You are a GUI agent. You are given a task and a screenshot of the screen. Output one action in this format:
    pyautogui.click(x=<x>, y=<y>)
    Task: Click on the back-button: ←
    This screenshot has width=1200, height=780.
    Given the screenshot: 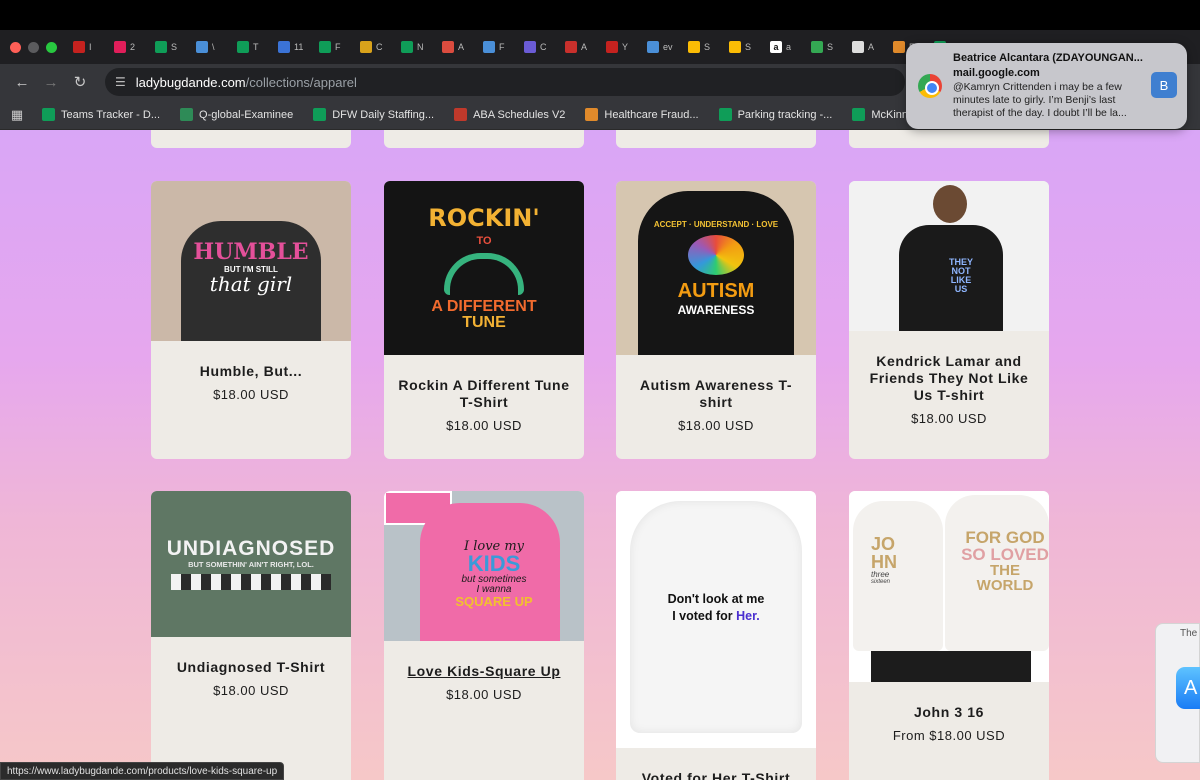 What is the action you would take?
    pyautogui.click(x=22, y=82)
    